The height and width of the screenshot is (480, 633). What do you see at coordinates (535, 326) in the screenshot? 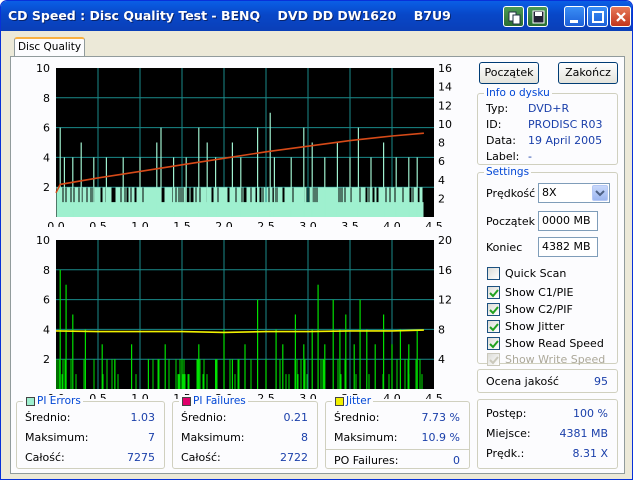
I see `show-jitter-label: Show Jitter` at bounding box center [535, 326].